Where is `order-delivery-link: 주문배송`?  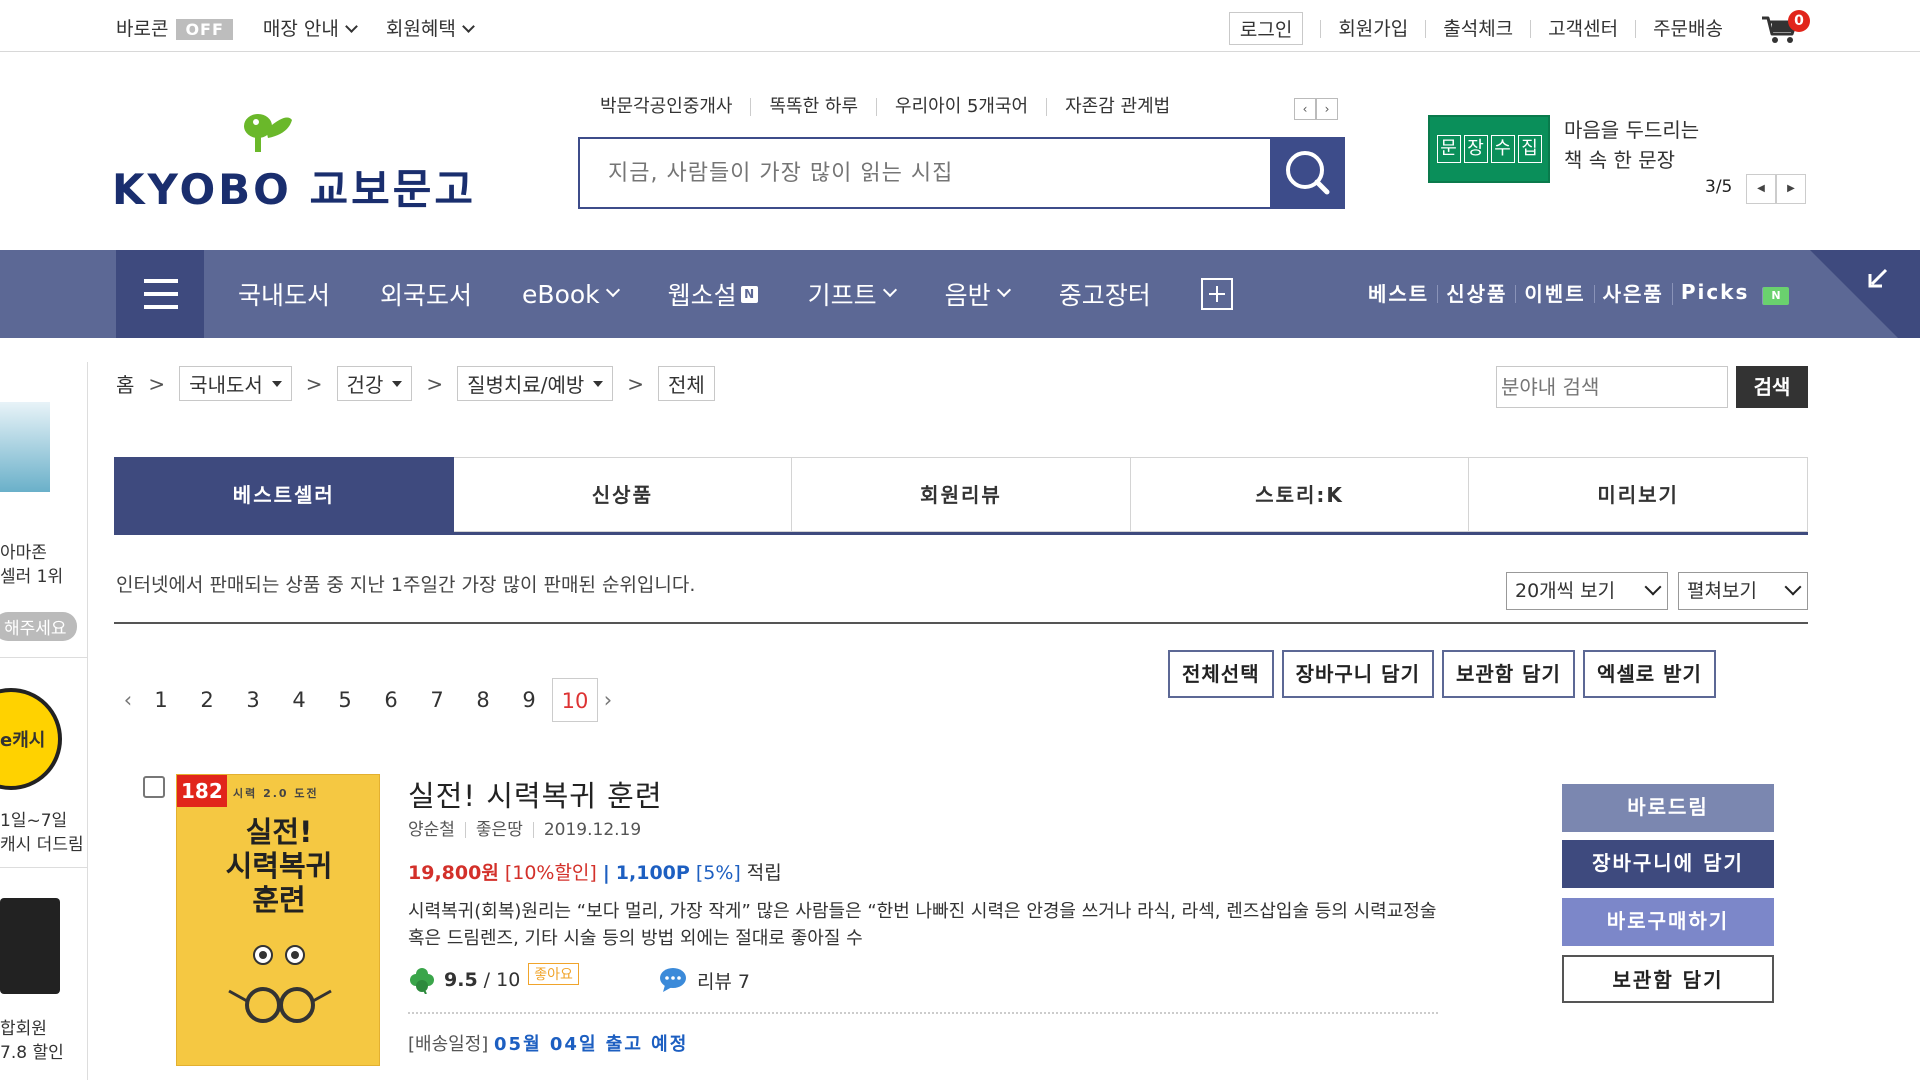
order-delivery-link: 주문배송 is located at coordinates (1687, 28).